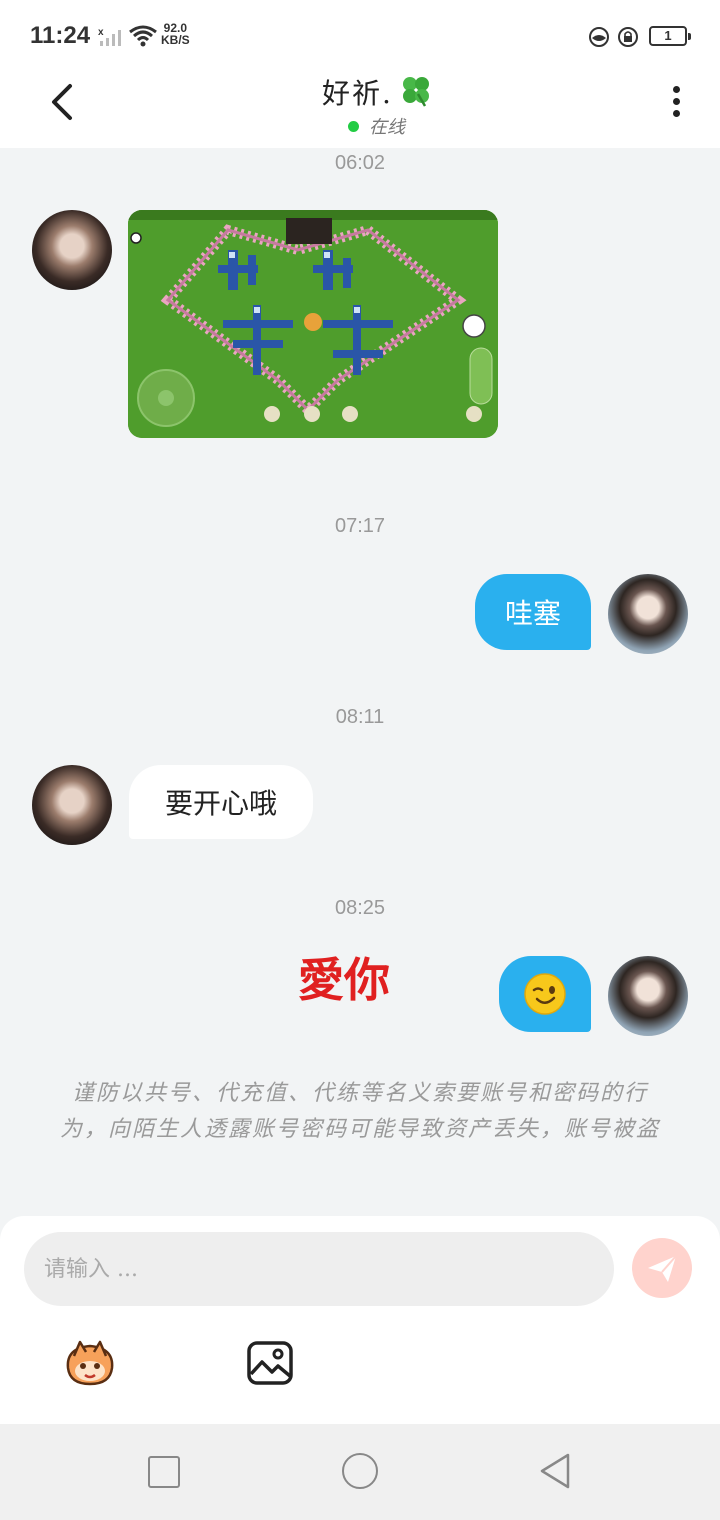 The width and height of the screenshot is (720, 1520). What do you see at coordinates (360, 36) in the screenshot?
I see `status-bar: 11:24 x 92.0 KB/S 1` at bounding box center [360, 36].